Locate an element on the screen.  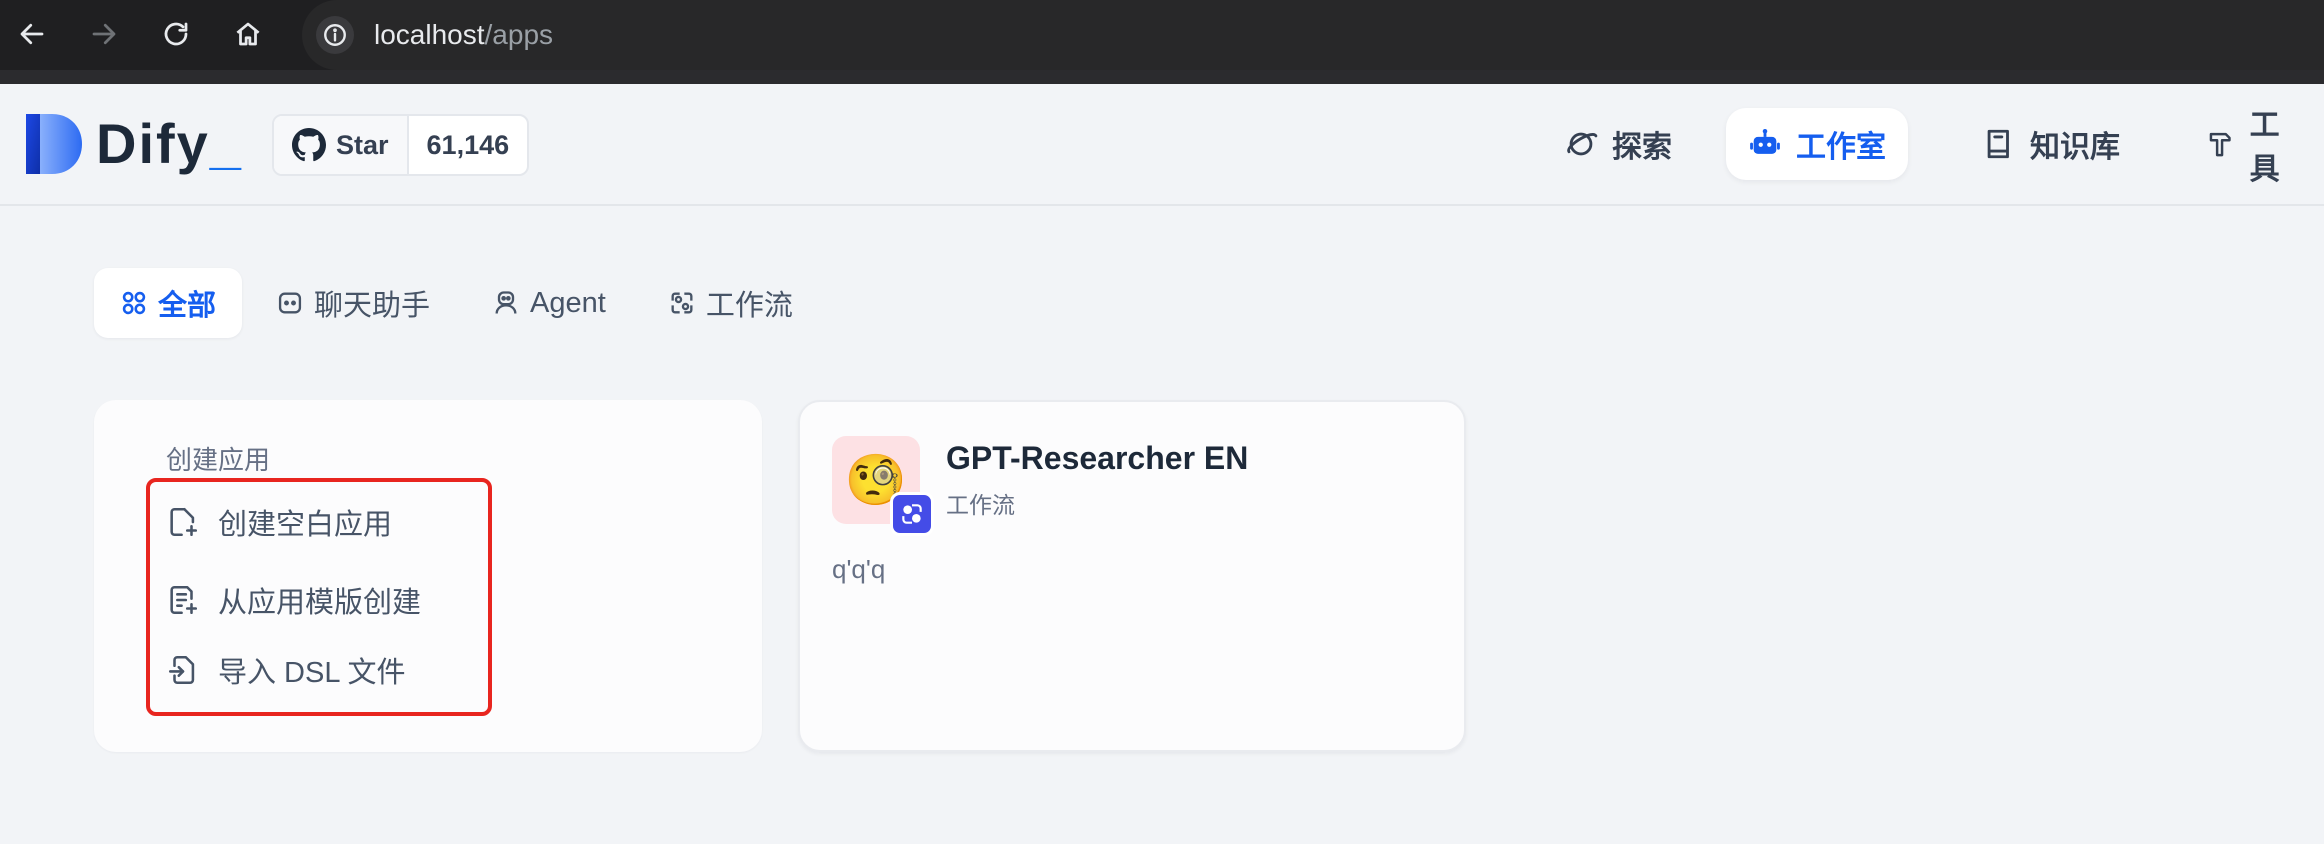
app-type: 工作流 is located at coordinates (980, 505).